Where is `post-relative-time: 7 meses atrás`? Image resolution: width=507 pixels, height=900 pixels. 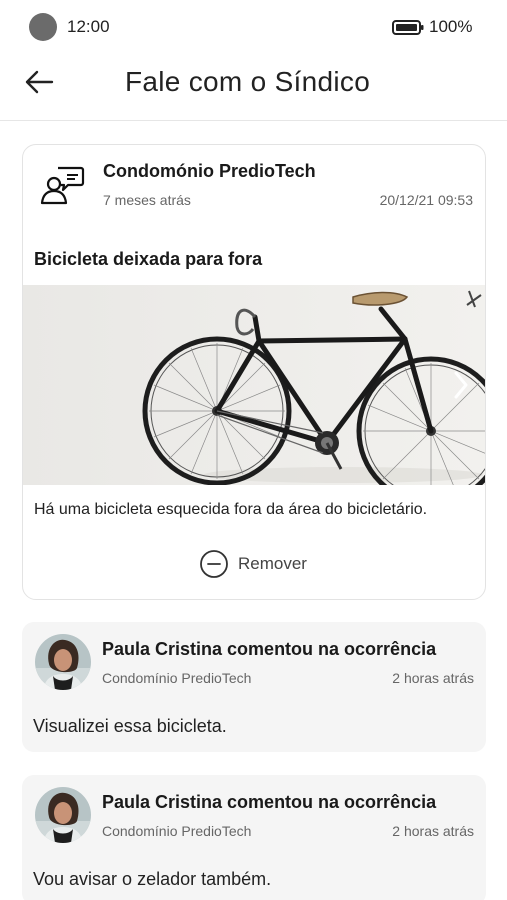
post-relative-time: 7 meses atrás is located at coordinates (147, 200).